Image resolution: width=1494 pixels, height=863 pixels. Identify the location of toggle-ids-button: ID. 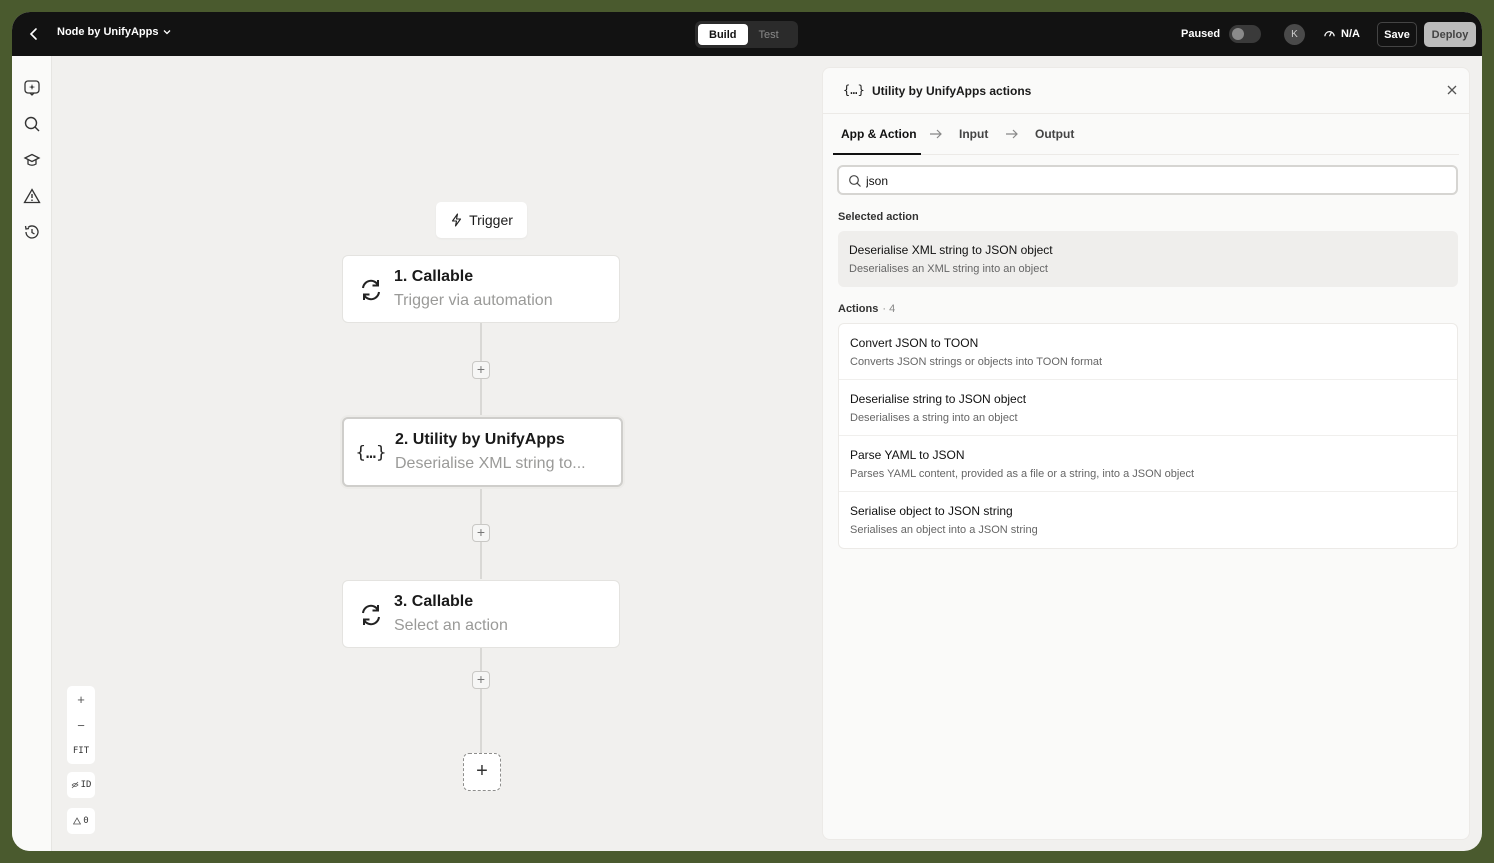
(81, 785).